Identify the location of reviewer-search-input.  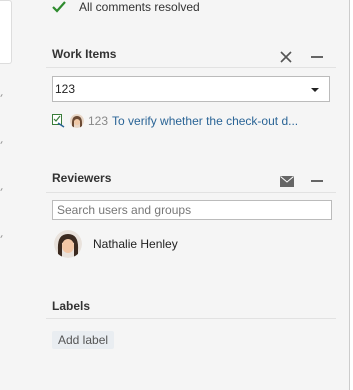
(192, 210).